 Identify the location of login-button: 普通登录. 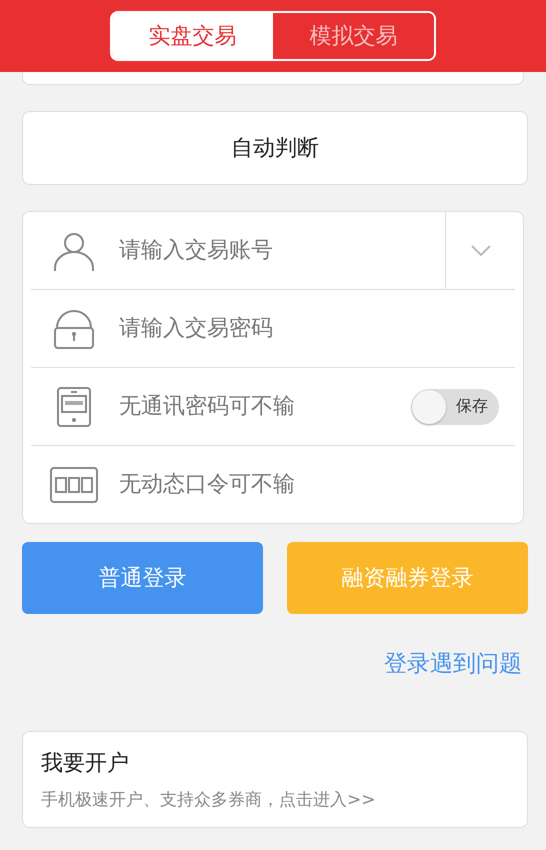
(142, 578).